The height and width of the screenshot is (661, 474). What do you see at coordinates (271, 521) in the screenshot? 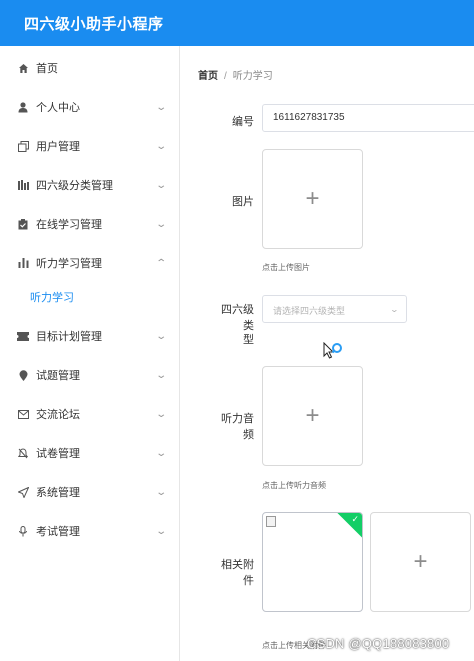
I see `broken-image-icon` at bounding box center [271, 521].